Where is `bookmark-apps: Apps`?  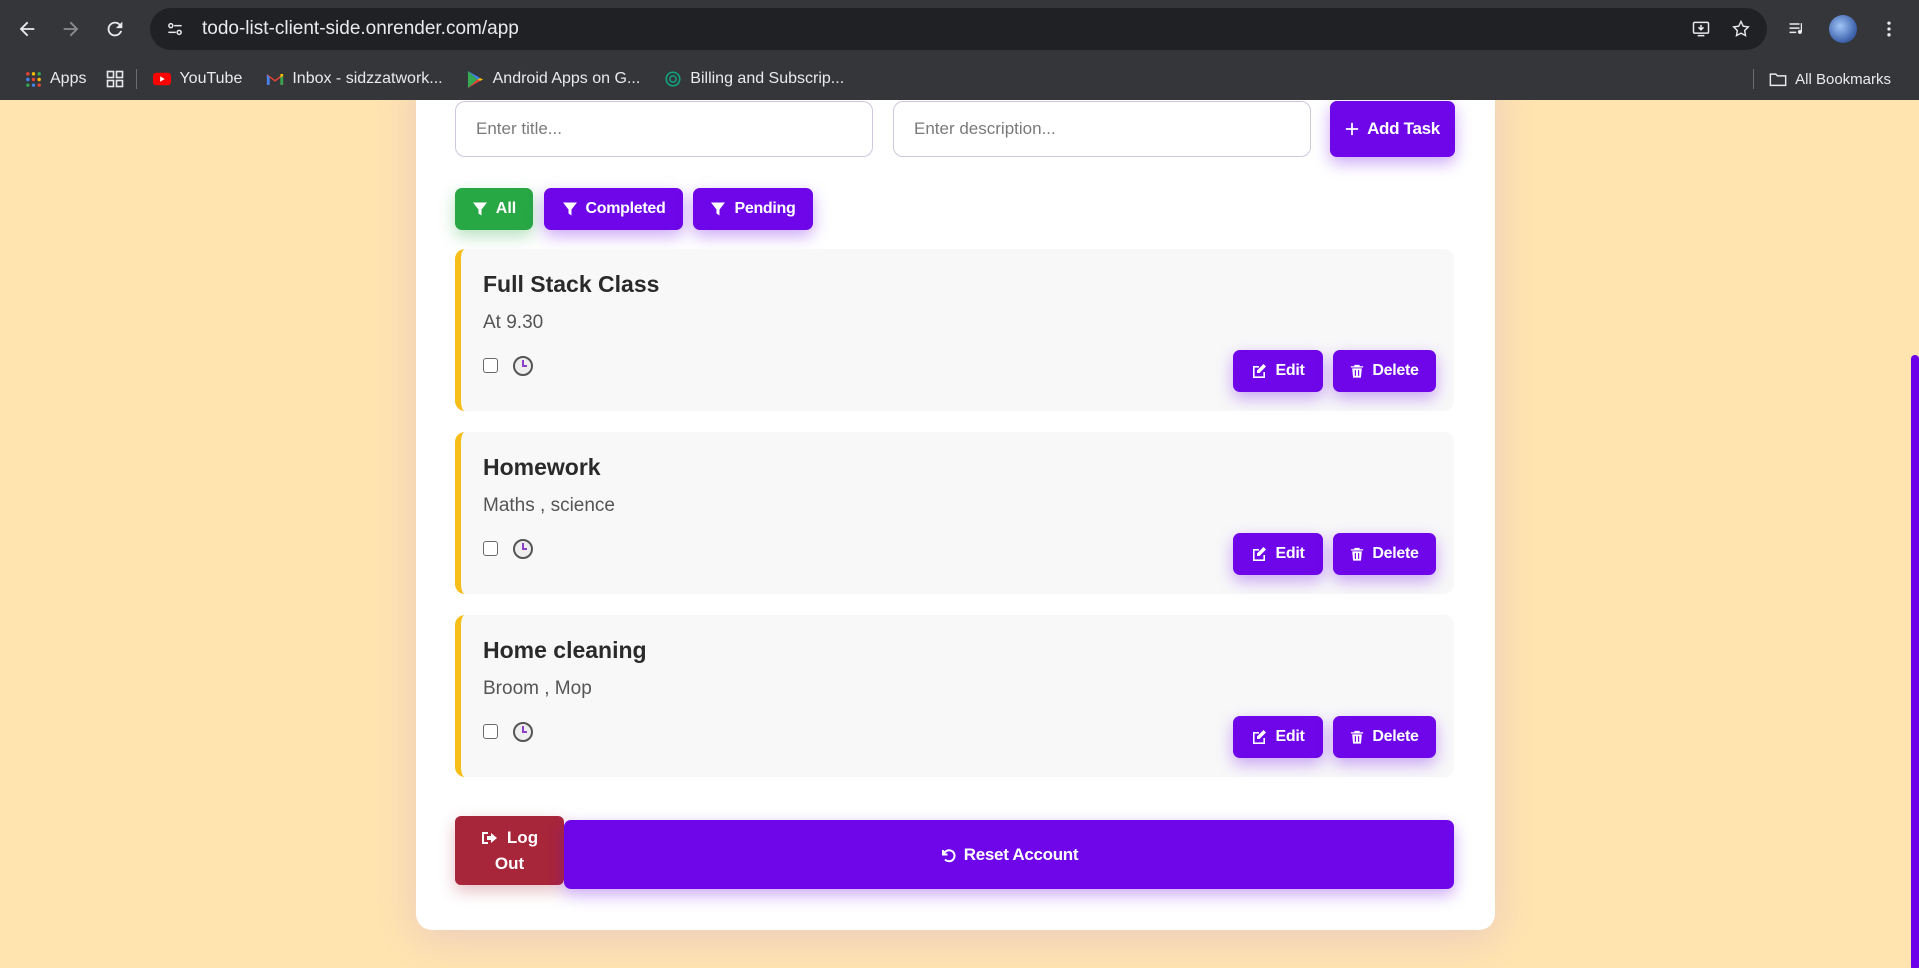
bookmark-apps: Apps is located at coordinates (55, 79).